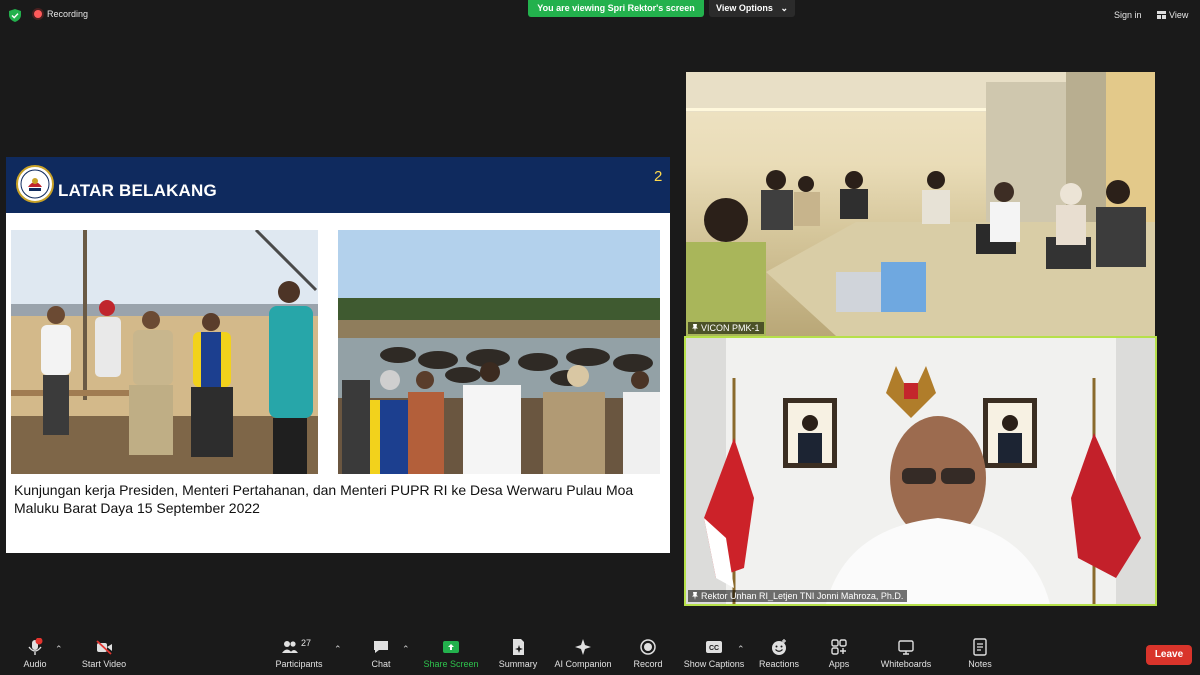  Describe the element at coordinates (741, 649) in the screenshot. I see `captions-options-caret-icon: ⌃` at that location.